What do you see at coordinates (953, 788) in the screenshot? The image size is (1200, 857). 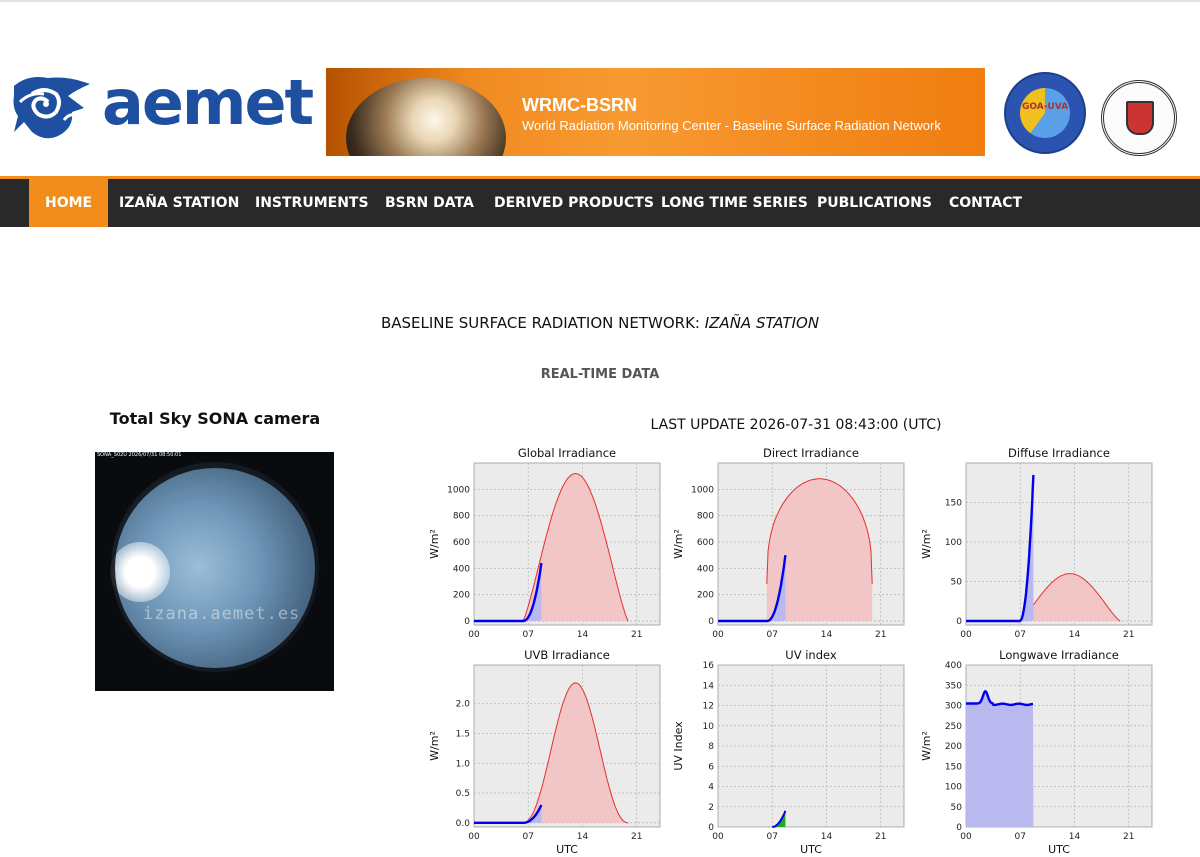 I see `y-tick-label: 100` at bounding box center [953, 788].